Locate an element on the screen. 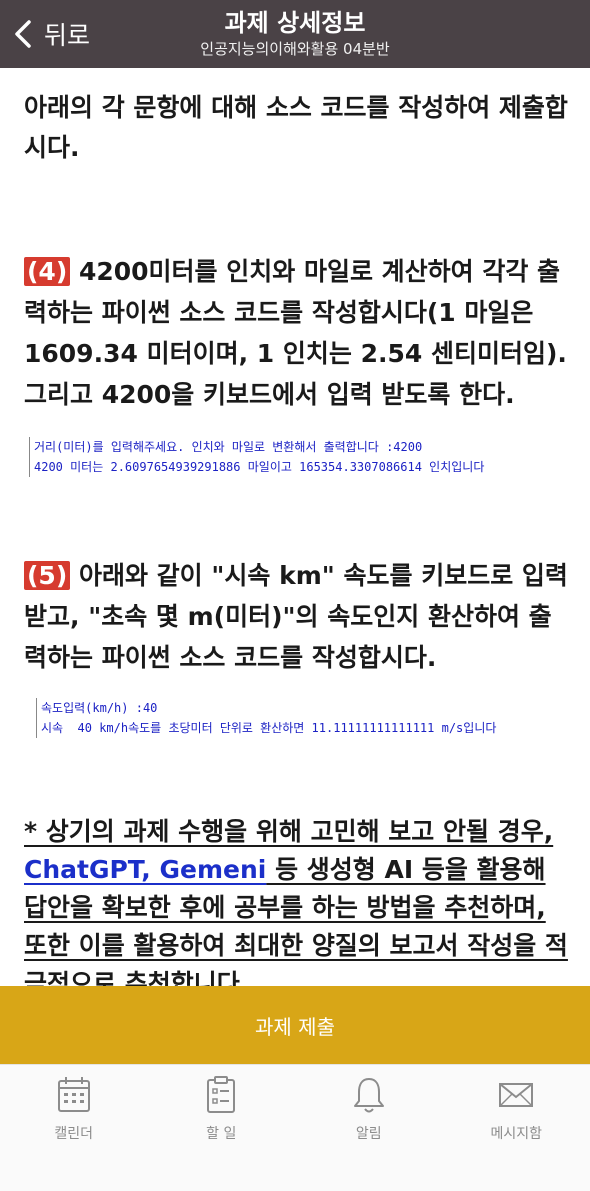 This screenshot has width=590, height=1191. course-subtitle: 인공지능의이해와활용 04분반 is located at coordinates (295, 49).